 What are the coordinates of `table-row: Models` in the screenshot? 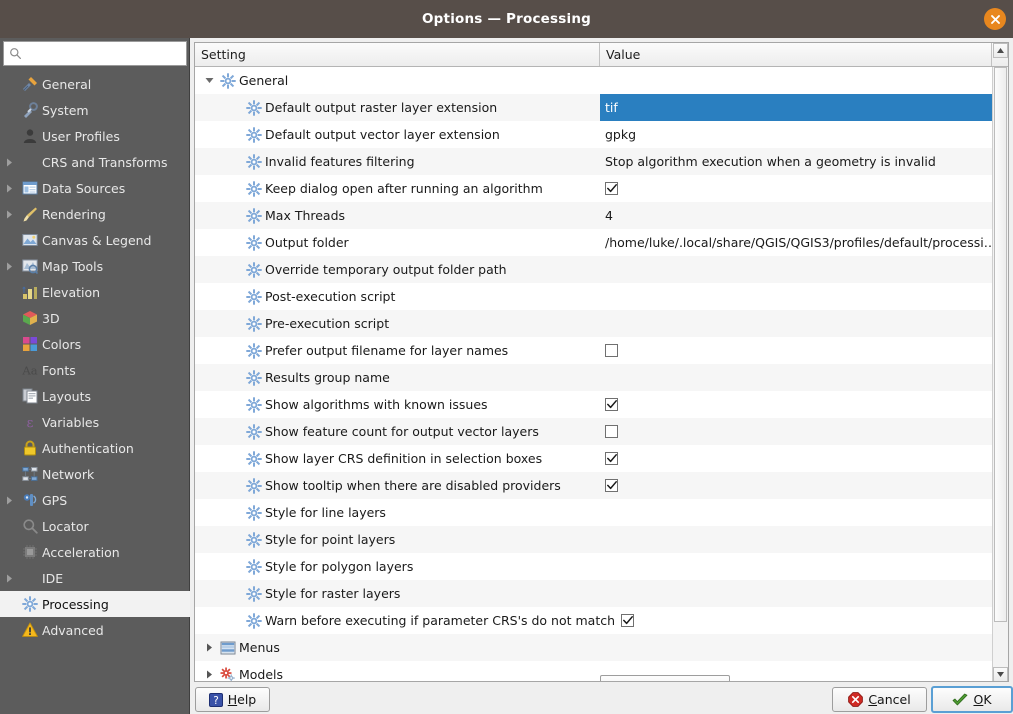 It's located at (593, 671).